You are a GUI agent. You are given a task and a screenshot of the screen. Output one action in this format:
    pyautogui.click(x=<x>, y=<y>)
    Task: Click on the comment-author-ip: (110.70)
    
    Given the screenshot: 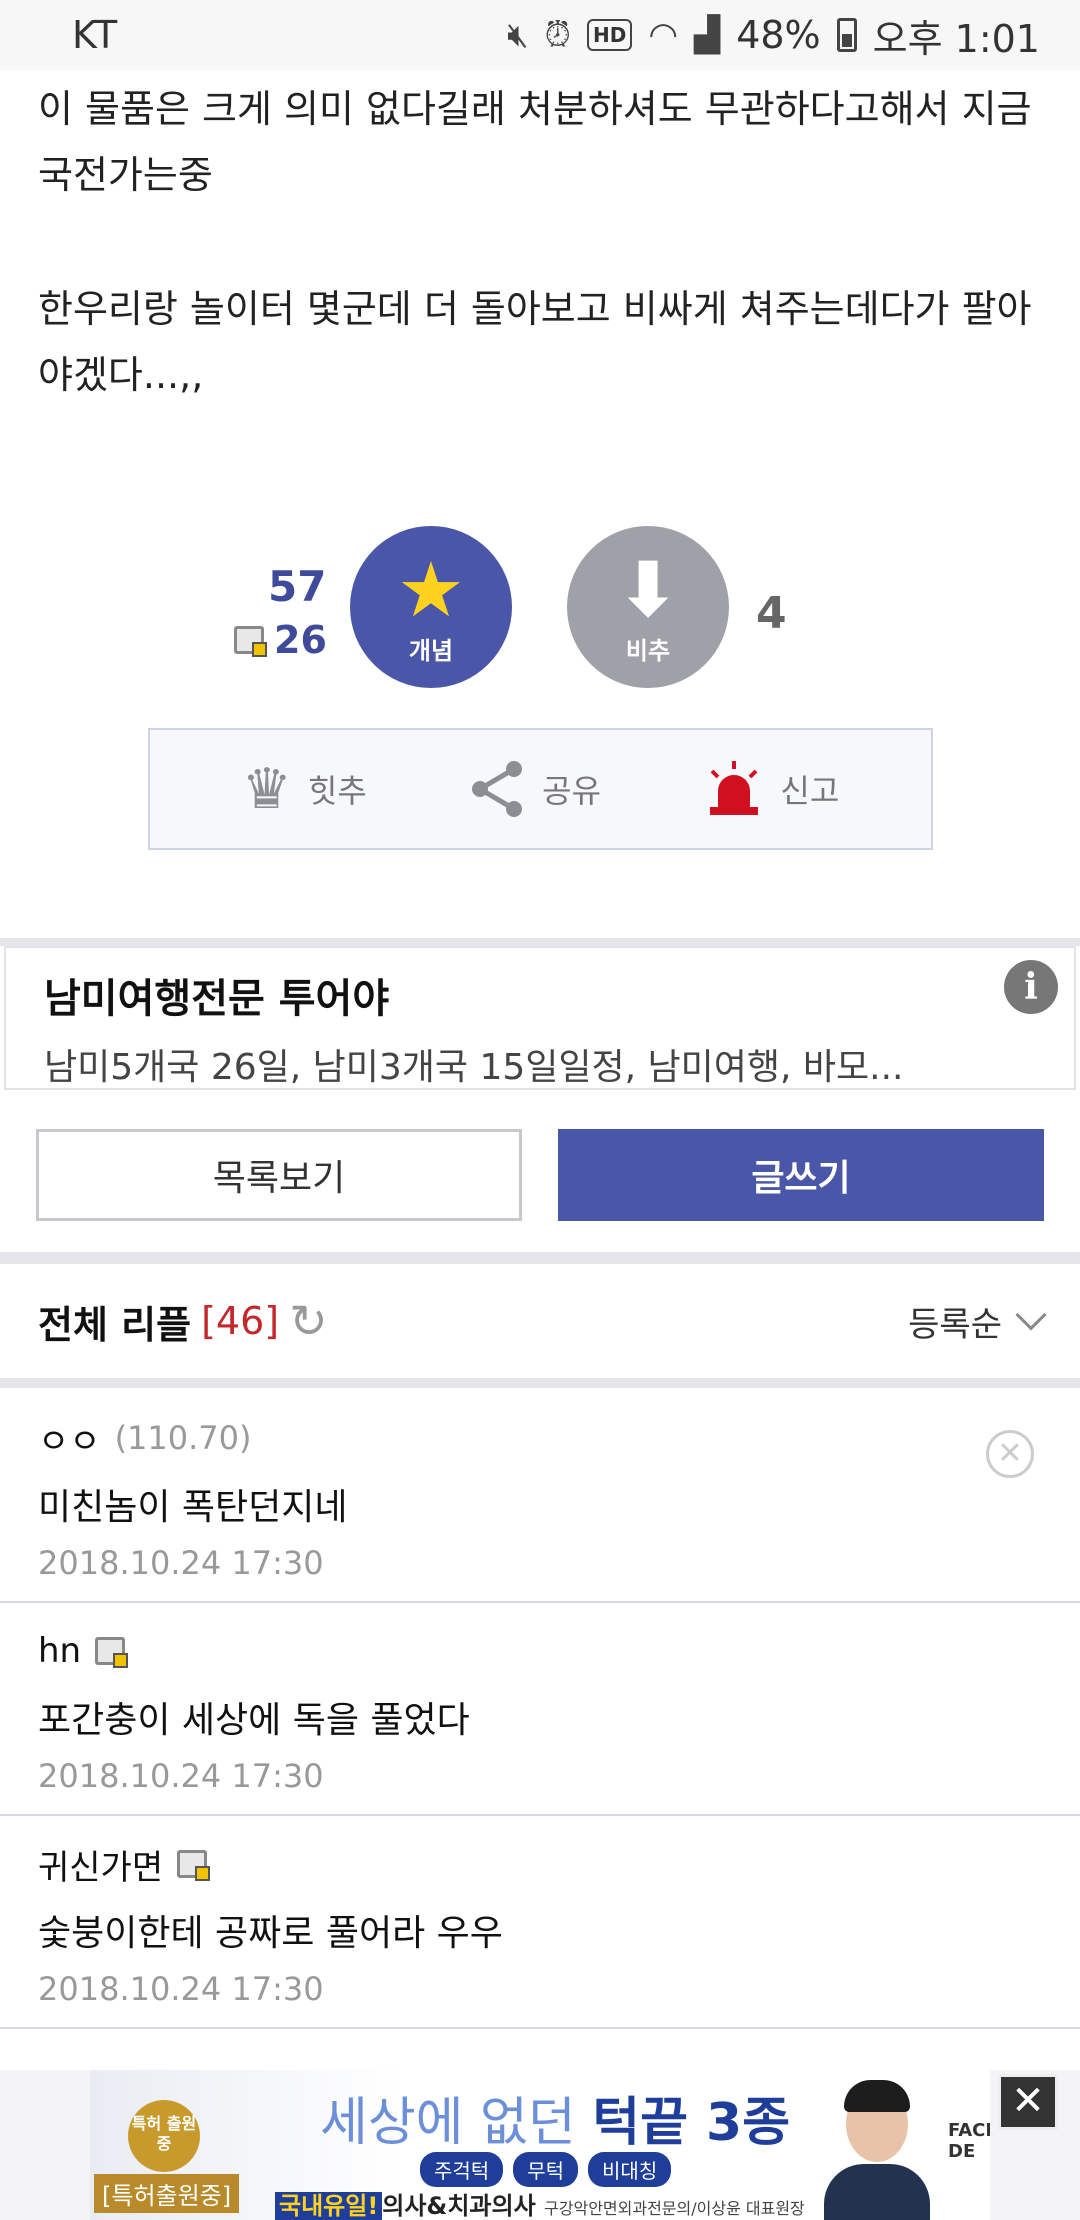 What is the action you would take?
    pyautogui.click(x=183, y=1438)
    